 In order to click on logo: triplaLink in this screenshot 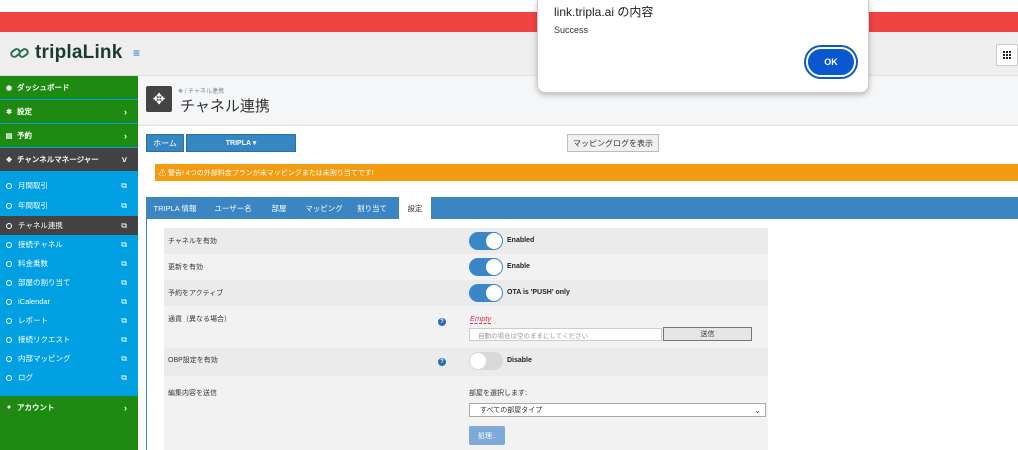, I will do `click(66, 53)`.